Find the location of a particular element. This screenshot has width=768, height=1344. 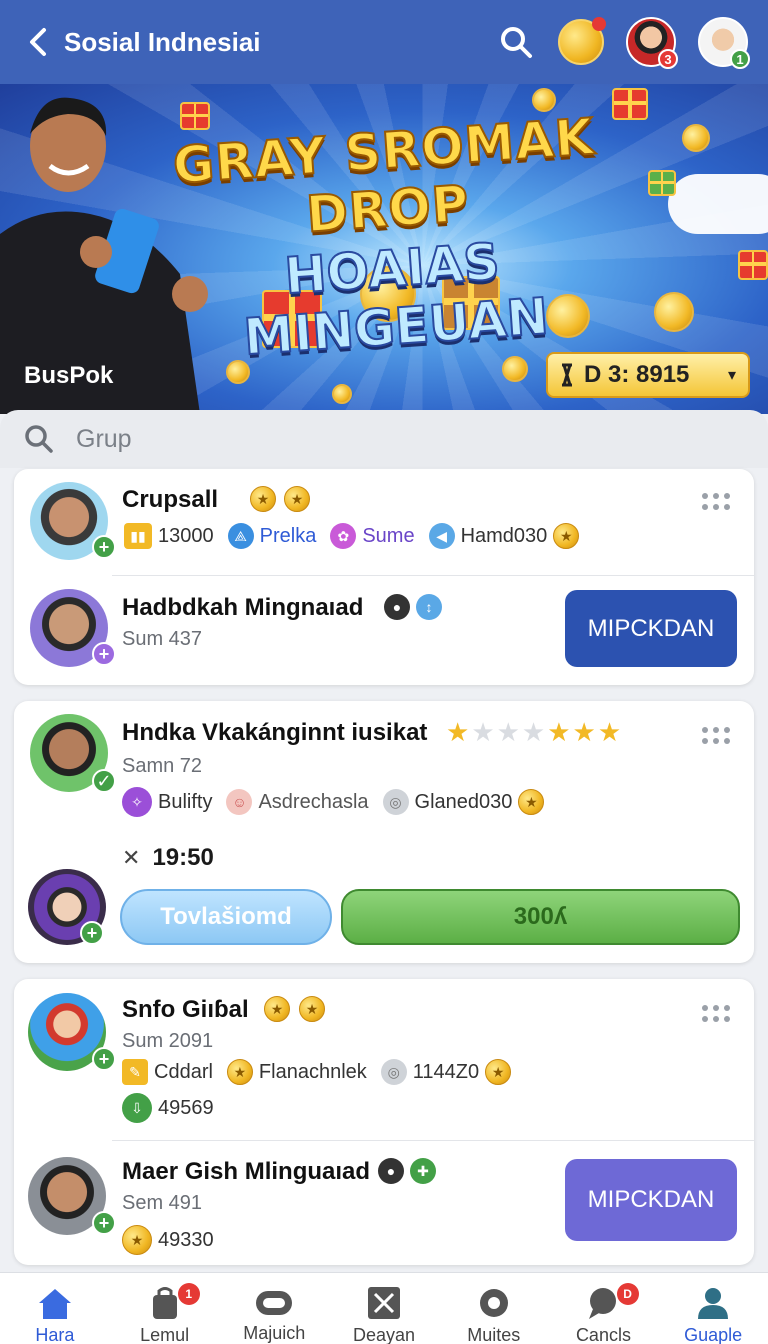

add-friend-icon: ✓ is located at coordinates (104, 781).